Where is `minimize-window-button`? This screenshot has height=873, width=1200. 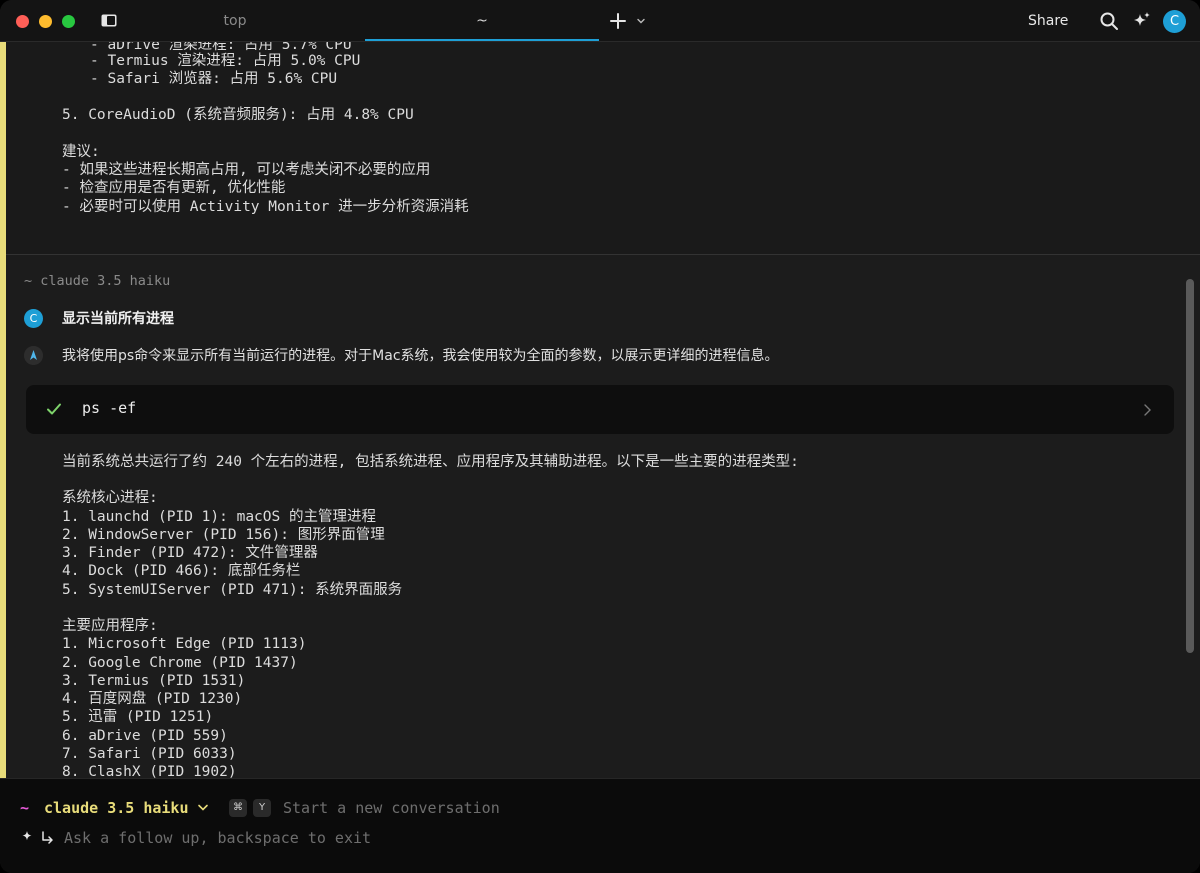 minimize-window-button is located at coordinates (45, 21).